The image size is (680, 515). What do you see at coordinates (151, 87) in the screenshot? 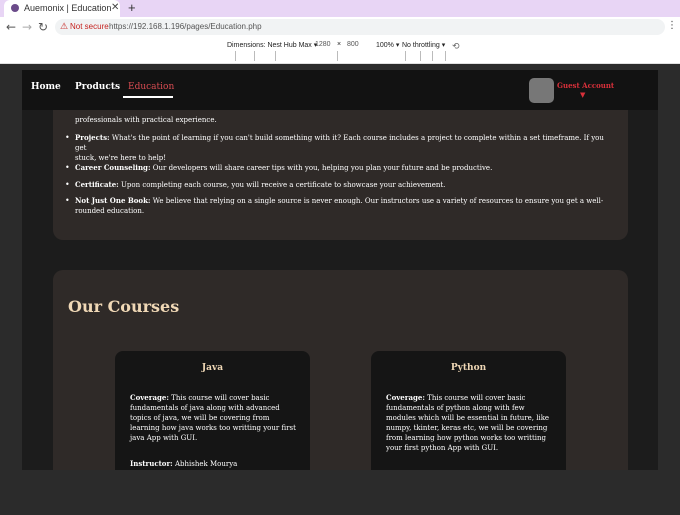
I see `nav-education: Education` at bounding box center [151, 87].